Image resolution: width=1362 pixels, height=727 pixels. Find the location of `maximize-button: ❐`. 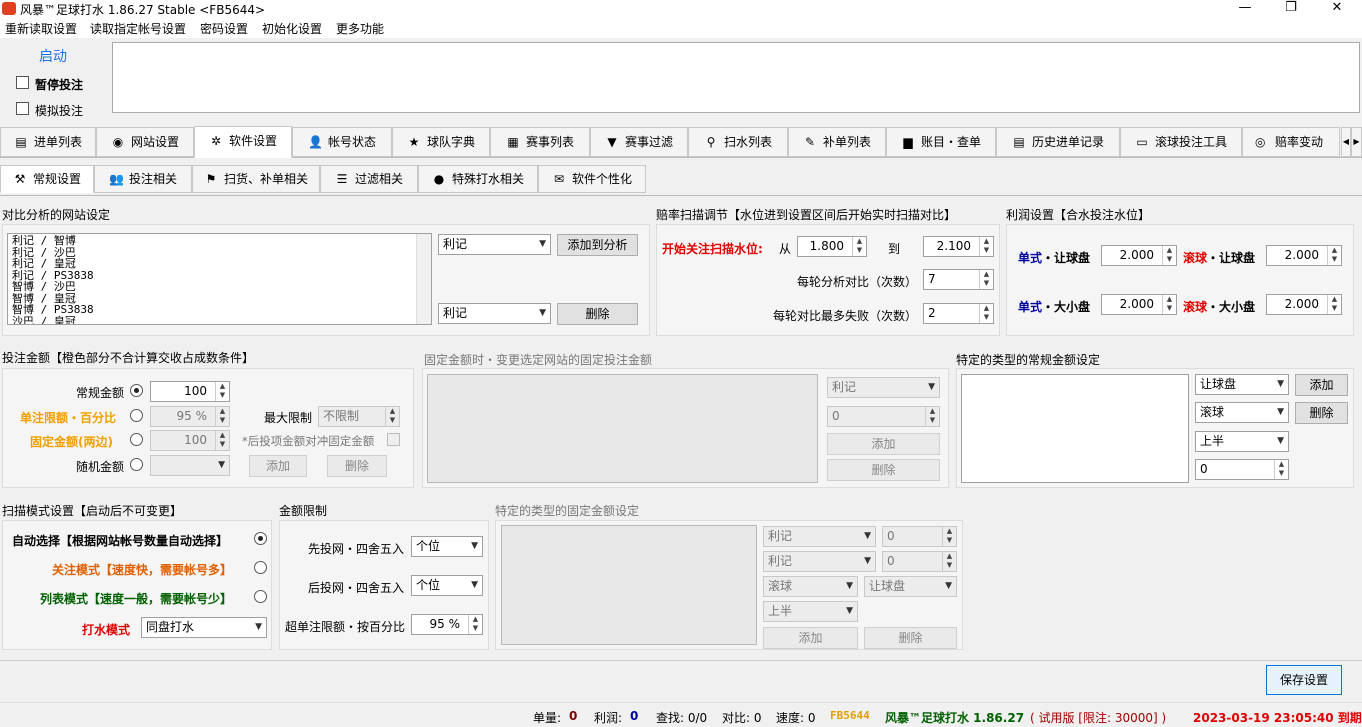

maximize-button: ❐ is located at coordinates (1291, 9).